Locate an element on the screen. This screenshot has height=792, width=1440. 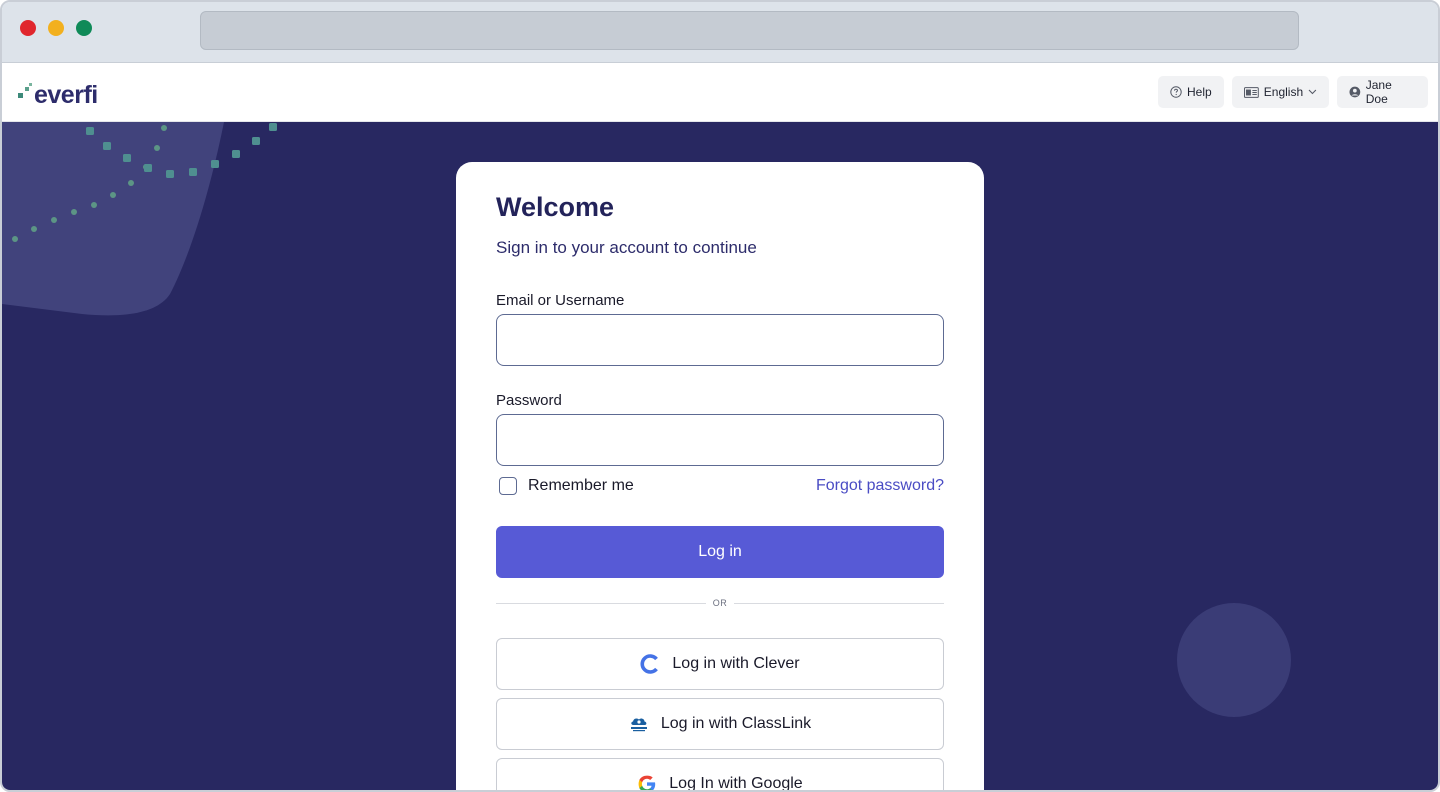
language-icon is located at coordinates (1251, 92).